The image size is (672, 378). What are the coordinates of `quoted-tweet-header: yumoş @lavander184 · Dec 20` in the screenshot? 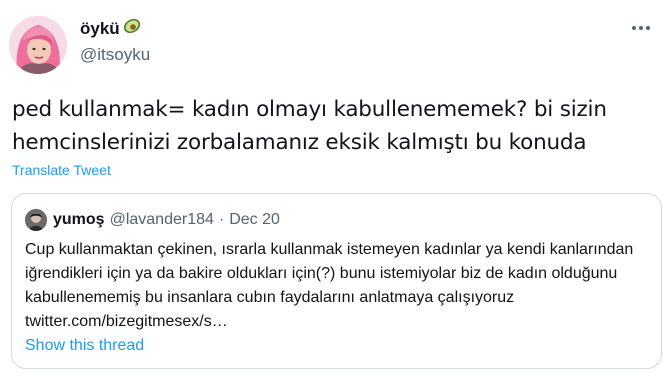 It's located at (152, 220).